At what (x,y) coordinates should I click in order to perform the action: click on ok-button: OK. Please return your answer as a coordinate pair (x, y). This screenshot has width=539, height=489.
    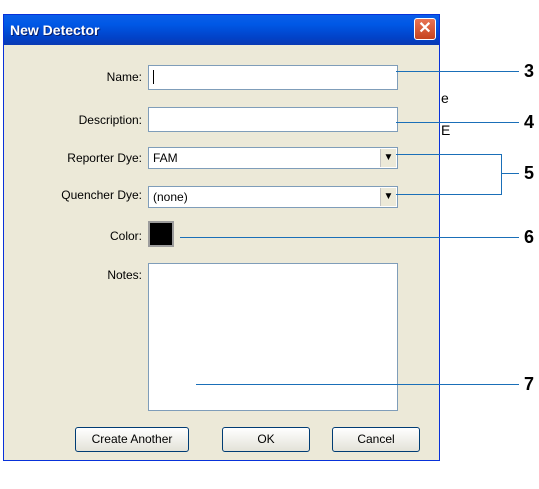
    Looking at the image, I should click on (266, 439).